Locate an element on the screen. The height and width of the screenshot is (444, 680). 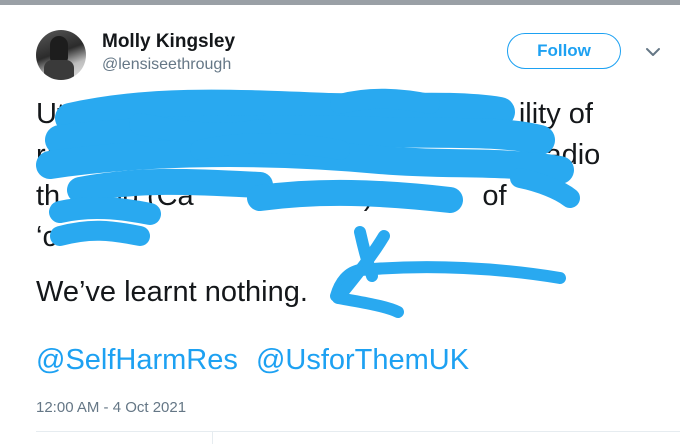
tweet-line-1: Utter ility of is located at coordinates (314, 114).